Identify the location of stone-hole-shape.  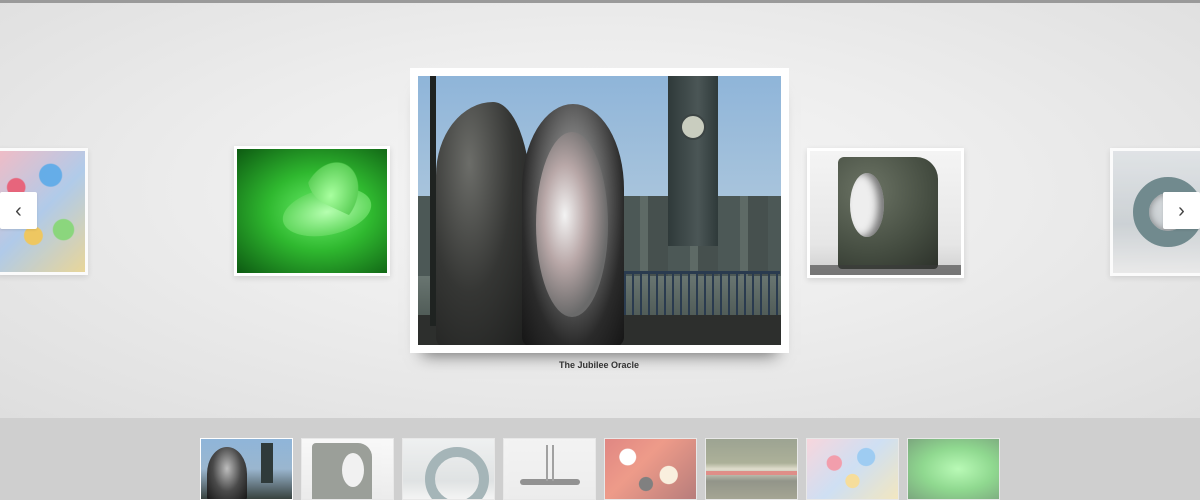
(867, 205).